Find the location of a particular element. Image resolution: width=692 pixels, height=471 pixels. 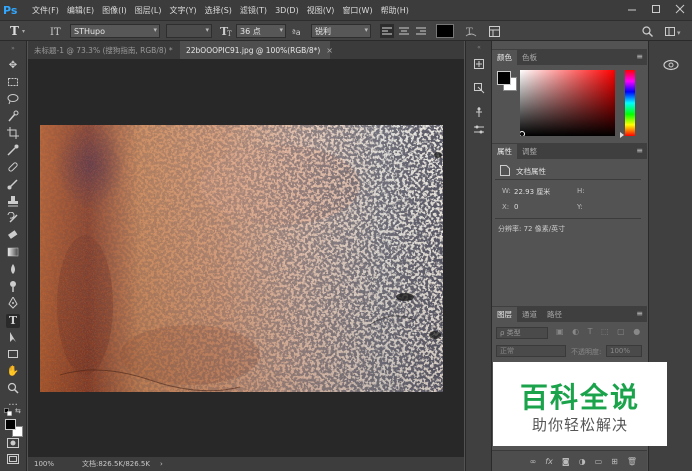

minimize-icon is located at coordinates (632, 9).